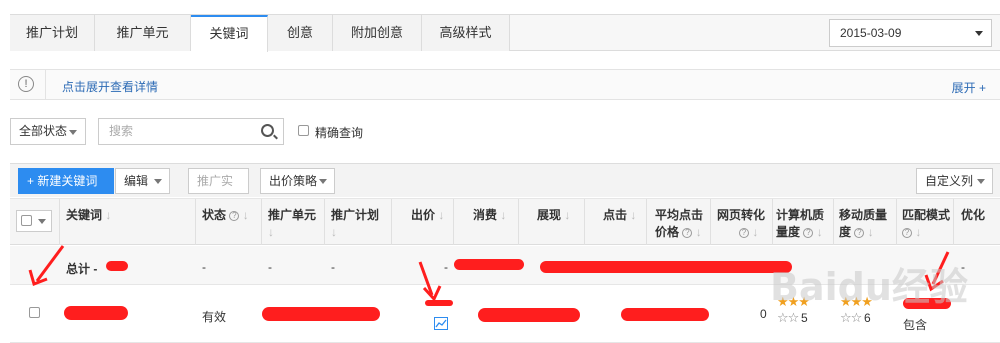  What do you see at coordinates (214, 215) in the screenshot?
I see `col-status-label: 状态` at bounding box center [214, 215].